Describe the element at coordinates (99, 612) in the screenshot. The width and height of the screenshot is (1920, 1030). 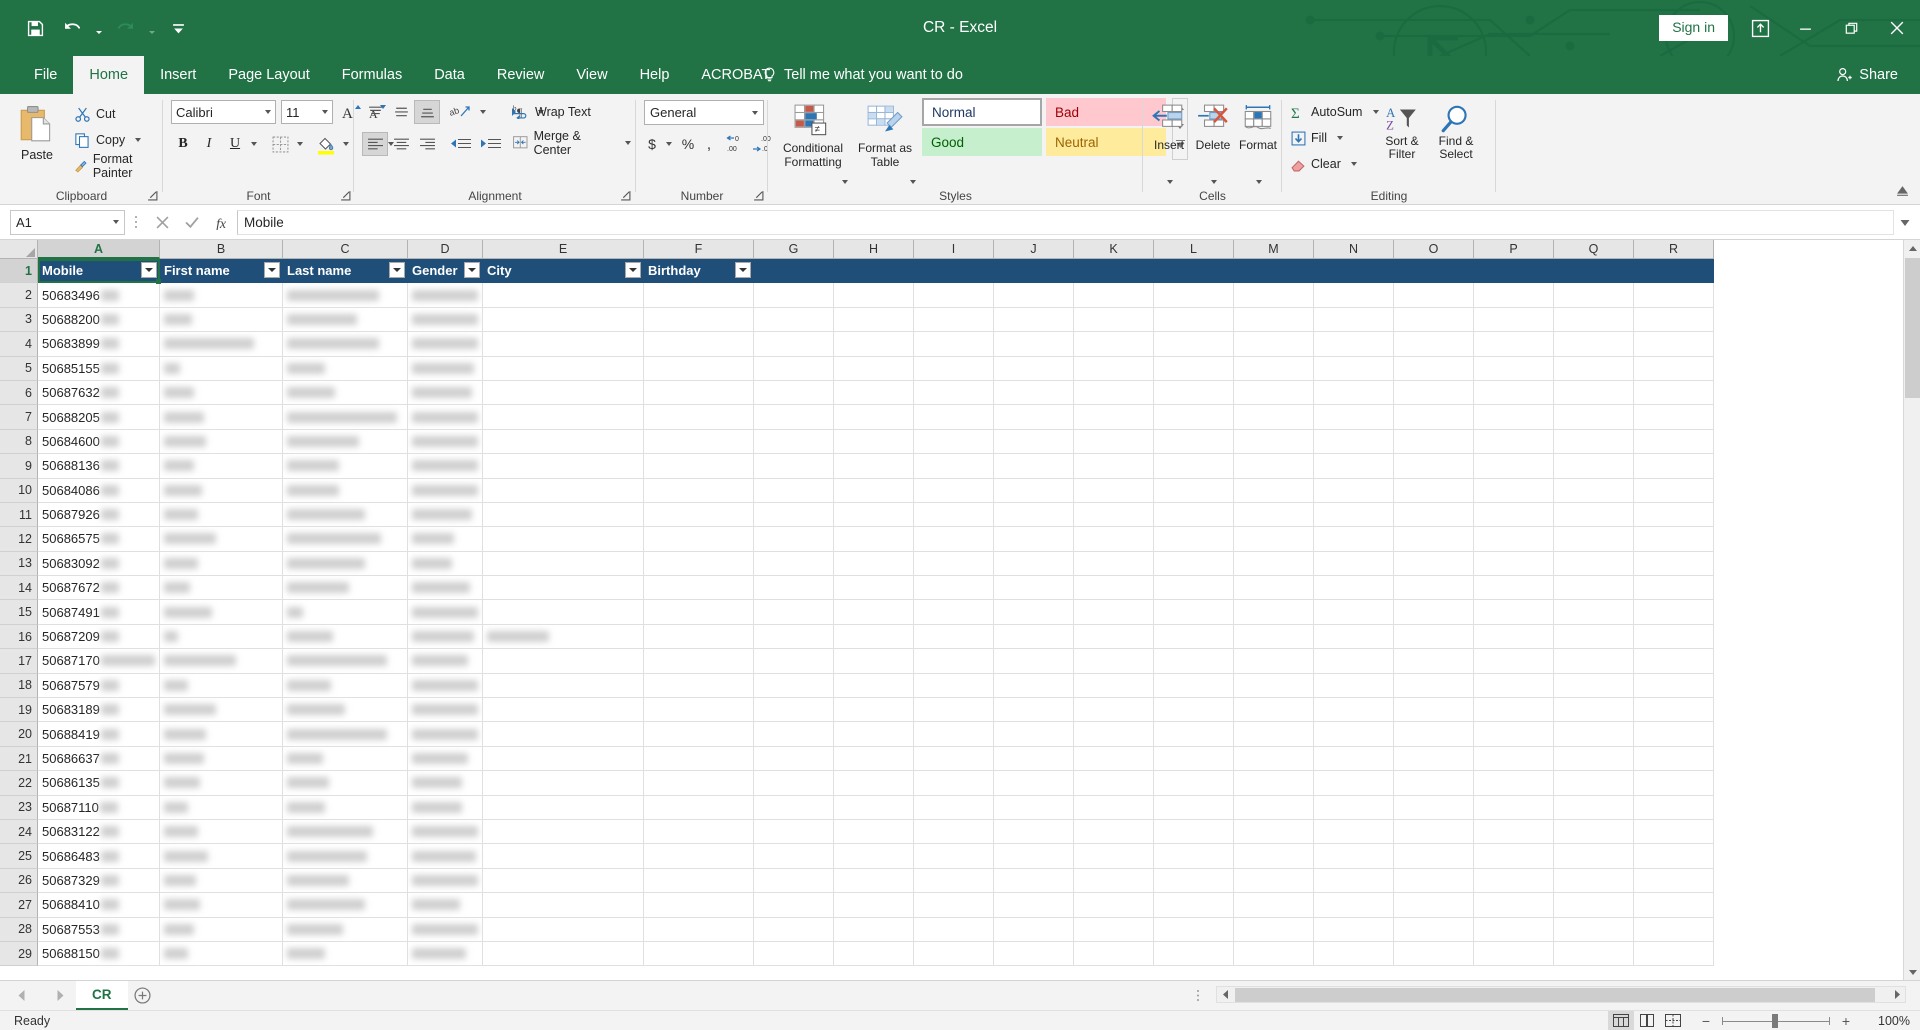
I see `cell-mobile: 50687491` at that location.